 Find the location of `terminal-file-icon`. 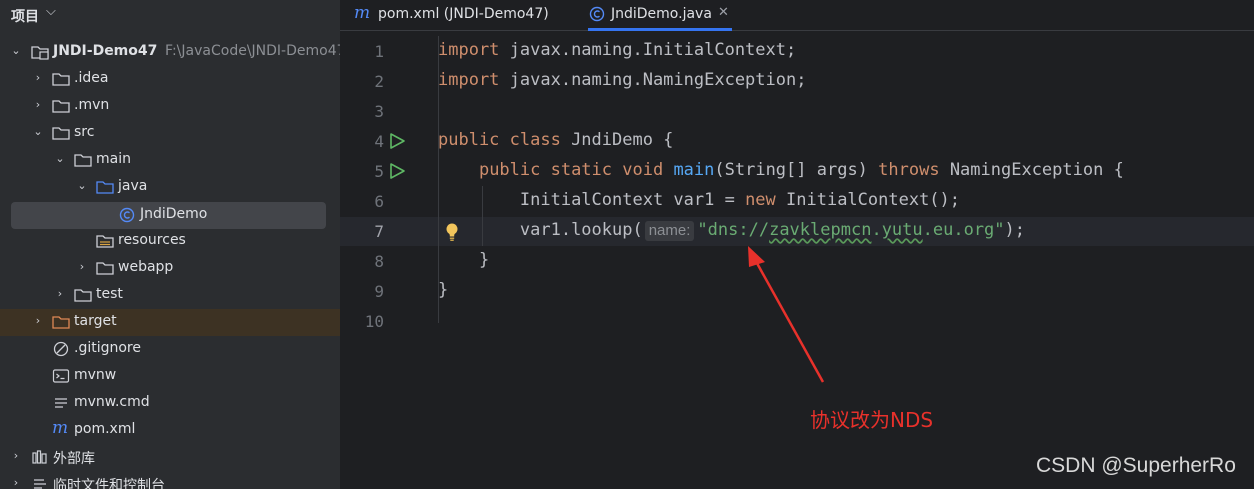

terminal-file-icon is located at coordinates (61, 376).